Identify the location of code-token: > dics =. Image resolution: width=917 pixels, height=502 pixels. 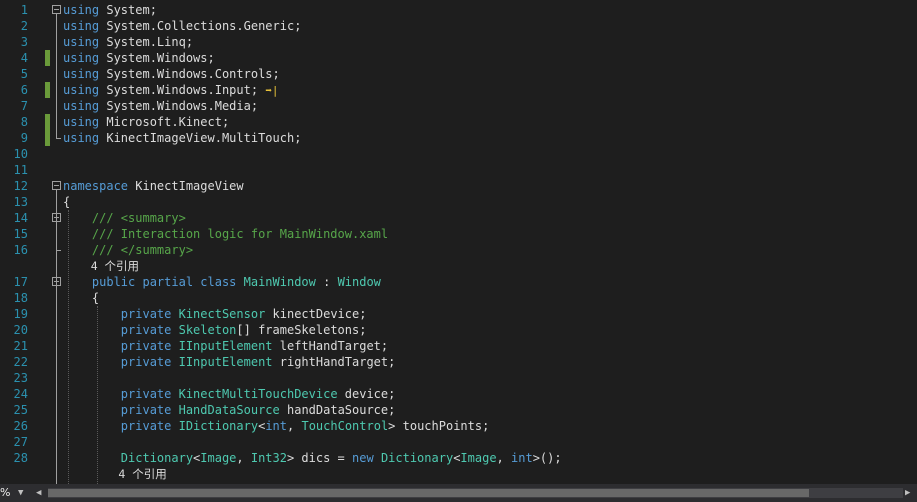
(319, 458).